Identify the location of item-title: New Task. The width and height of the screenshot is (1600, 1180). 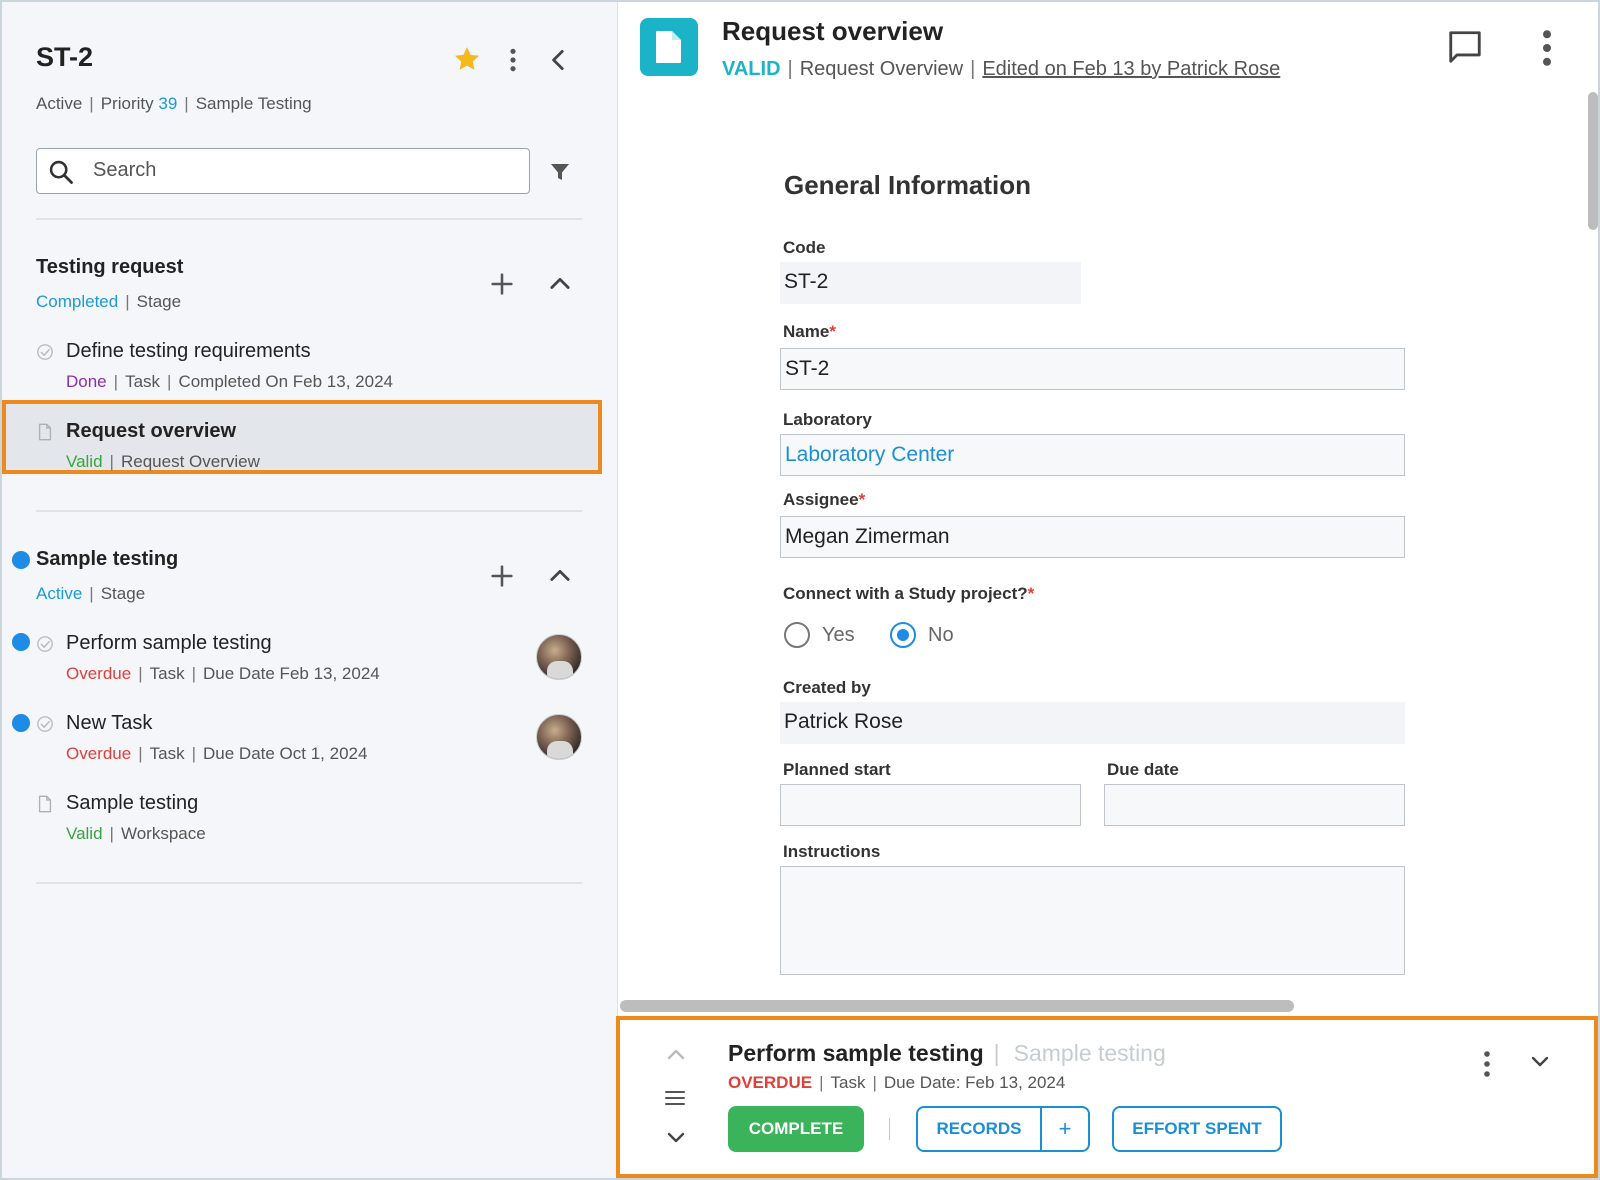
(109, 723).